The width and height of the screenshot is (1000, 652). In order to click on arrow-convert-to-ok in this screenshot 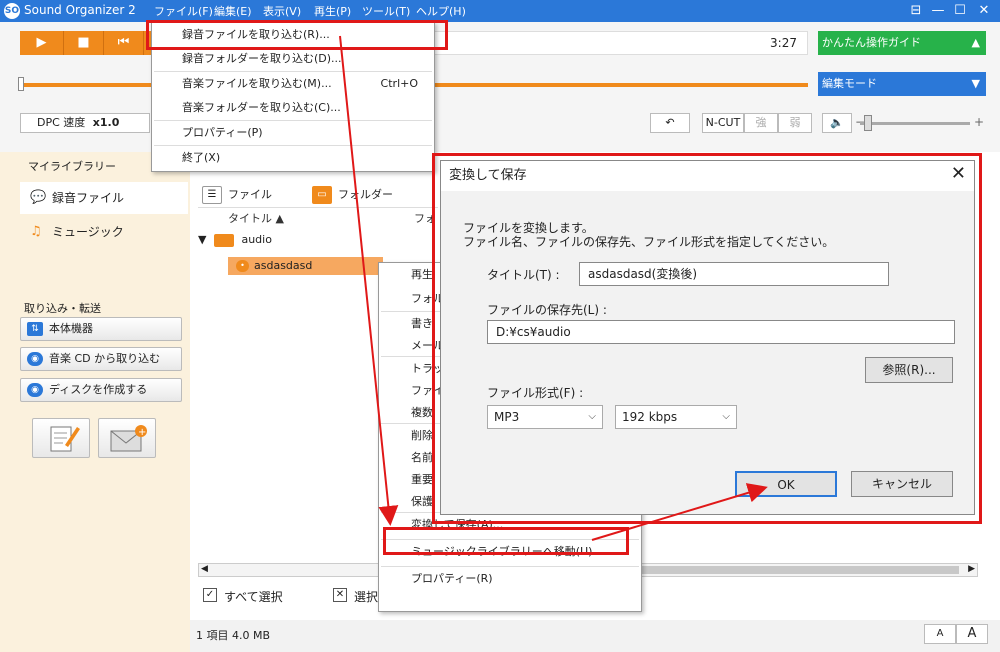, I will do `click(679, 512)`.